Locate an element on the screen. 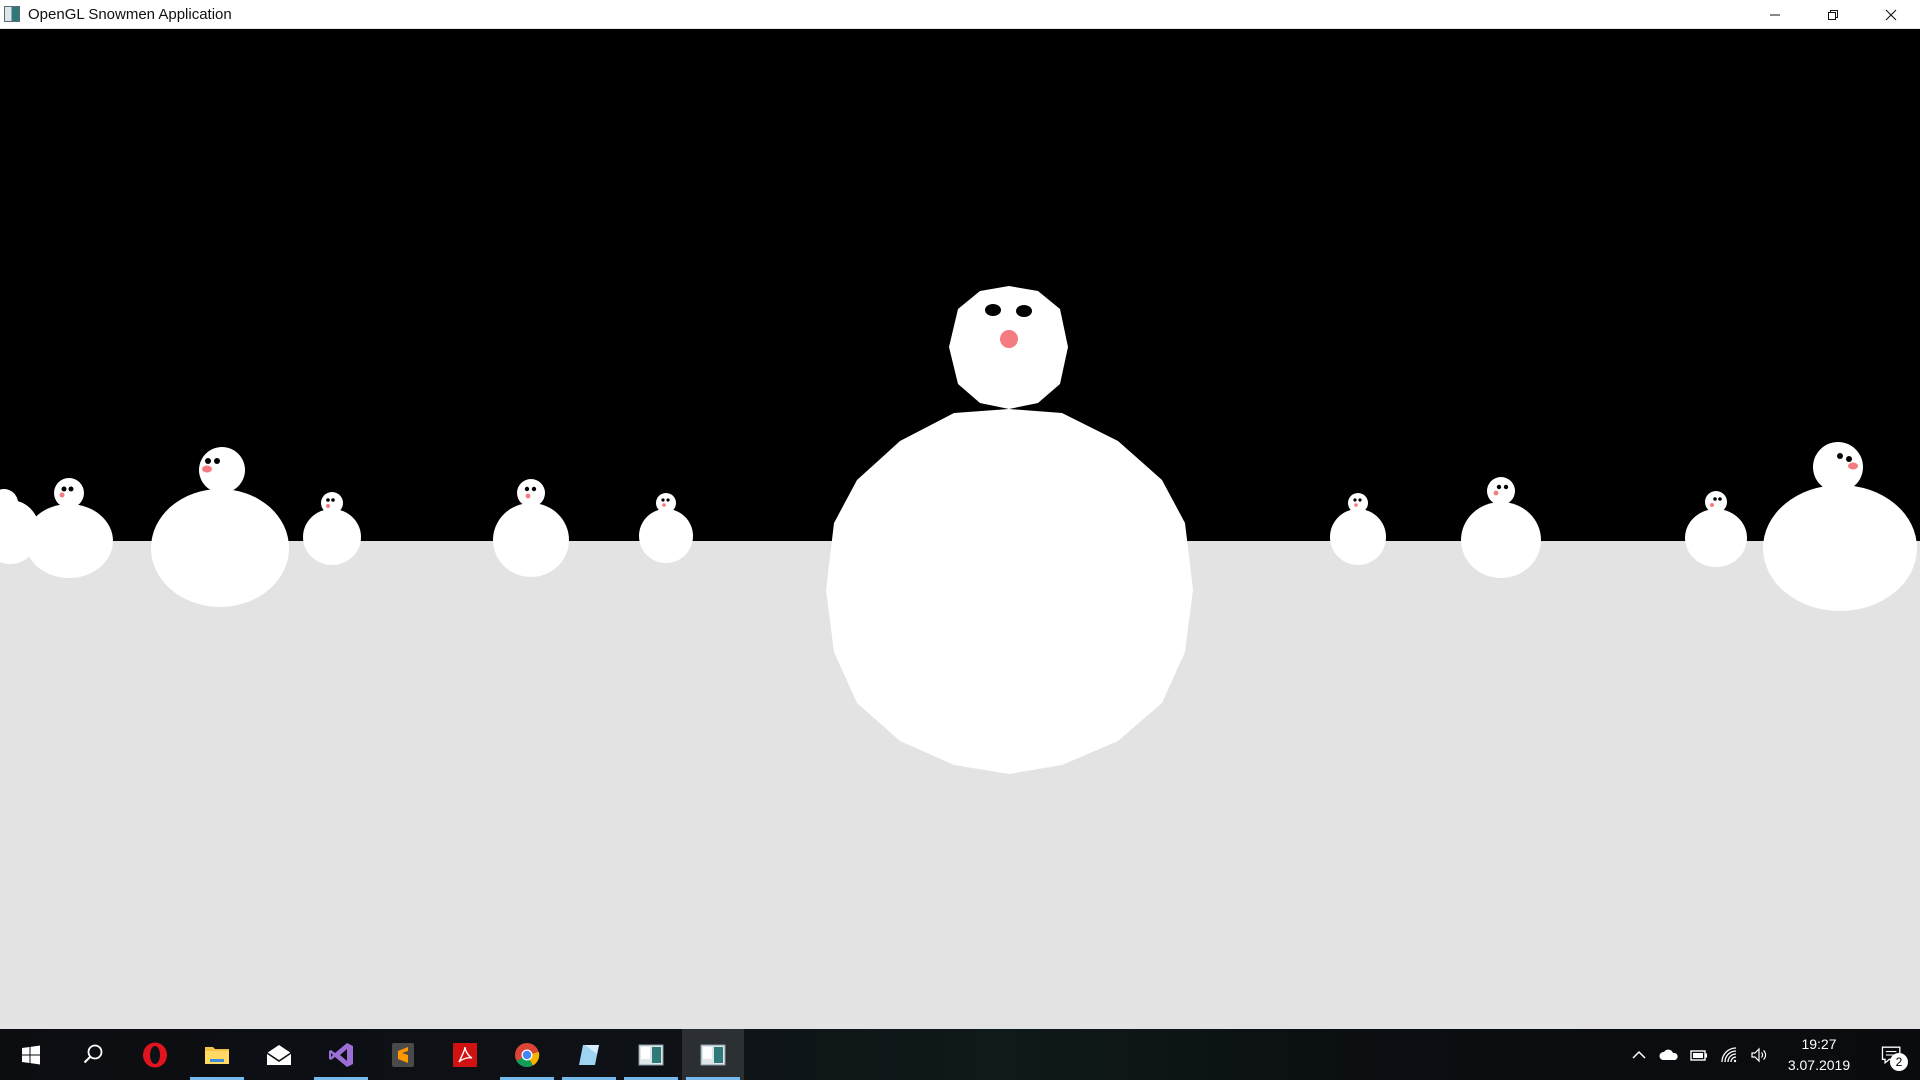 This screenshot has height=1080, width=1920. notes-button is located at coordinates (589, 1054).